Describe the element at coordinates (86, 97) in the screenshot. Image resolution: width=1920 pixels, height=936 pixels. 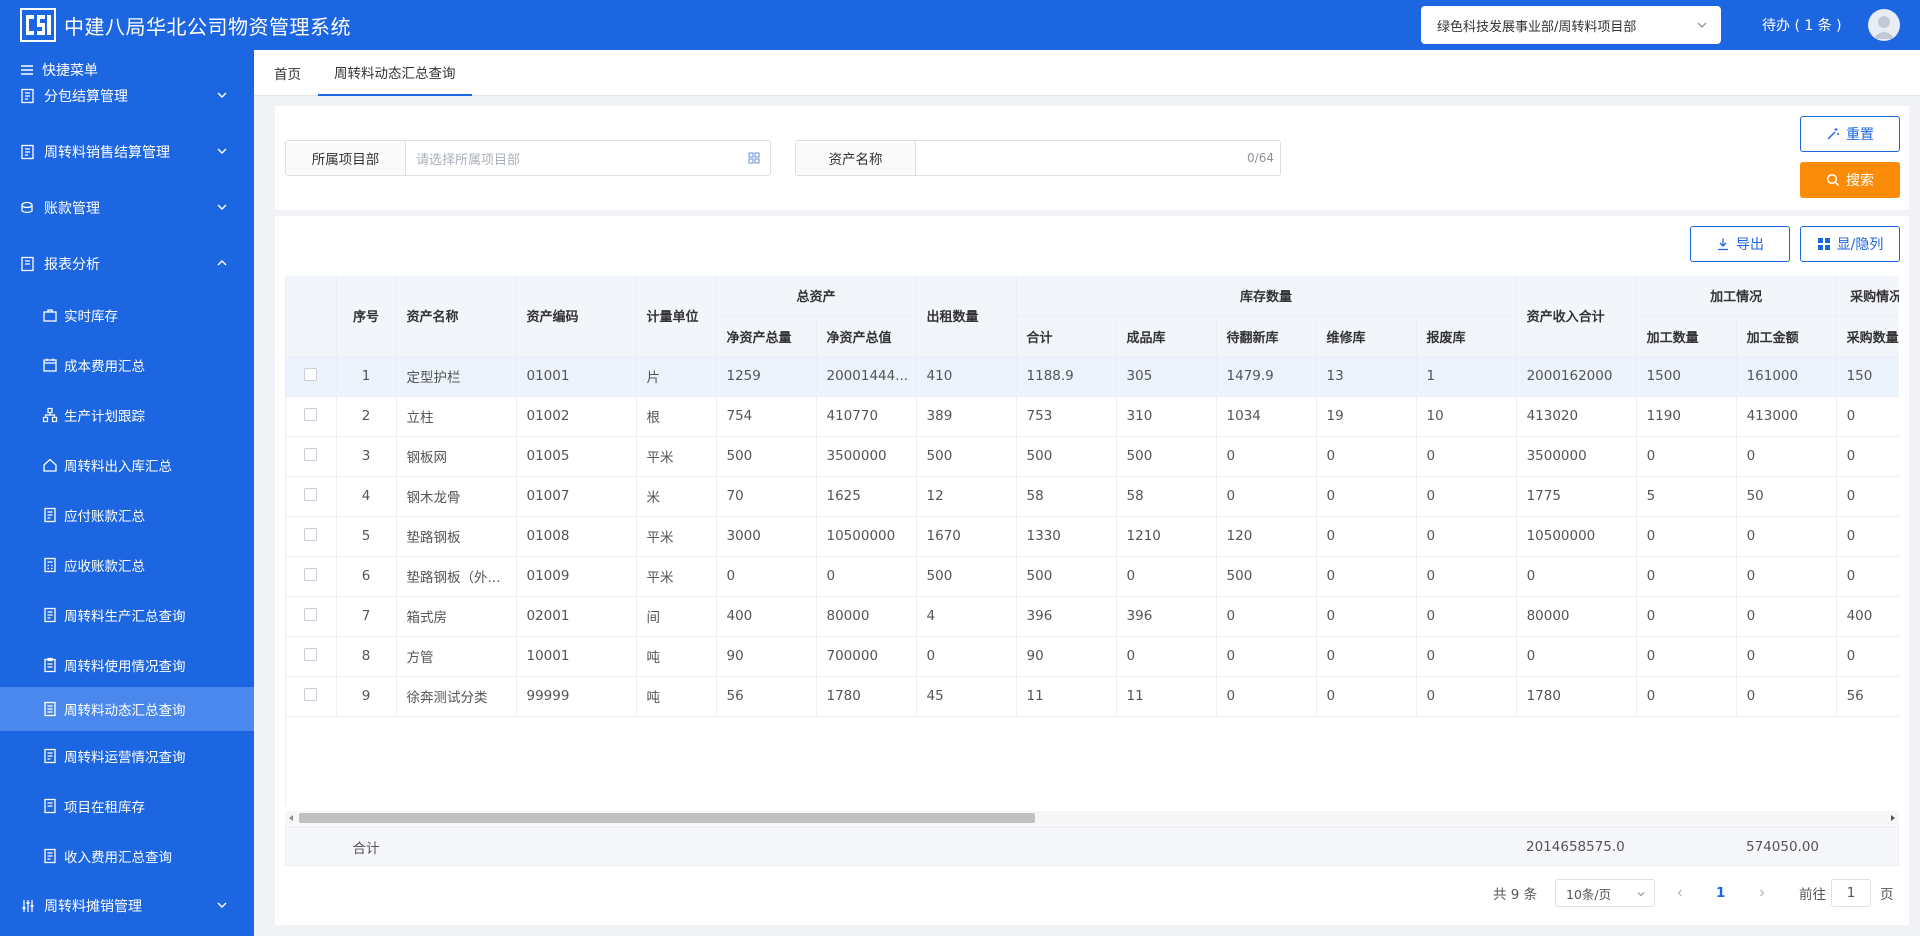
I see `menu-group-label: 分包结算管理` at that location.